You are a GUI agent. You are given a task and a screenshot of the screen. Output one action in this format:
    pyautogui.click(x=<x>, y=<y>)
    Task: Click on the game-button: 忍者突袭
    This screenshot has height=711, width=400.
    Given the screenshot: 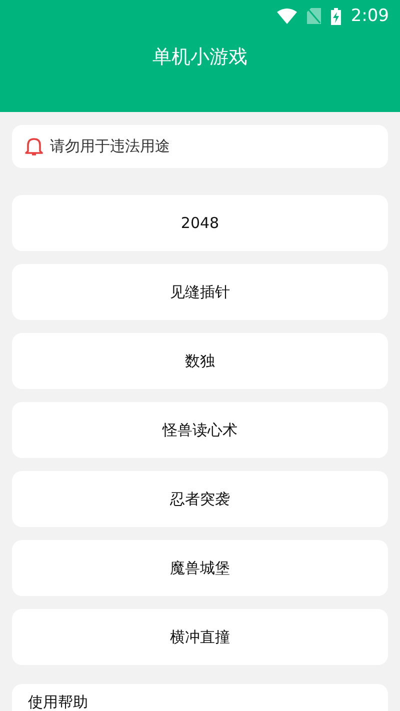 What is the action you would take?
    pyautogui.click(x=200, y=499)
    